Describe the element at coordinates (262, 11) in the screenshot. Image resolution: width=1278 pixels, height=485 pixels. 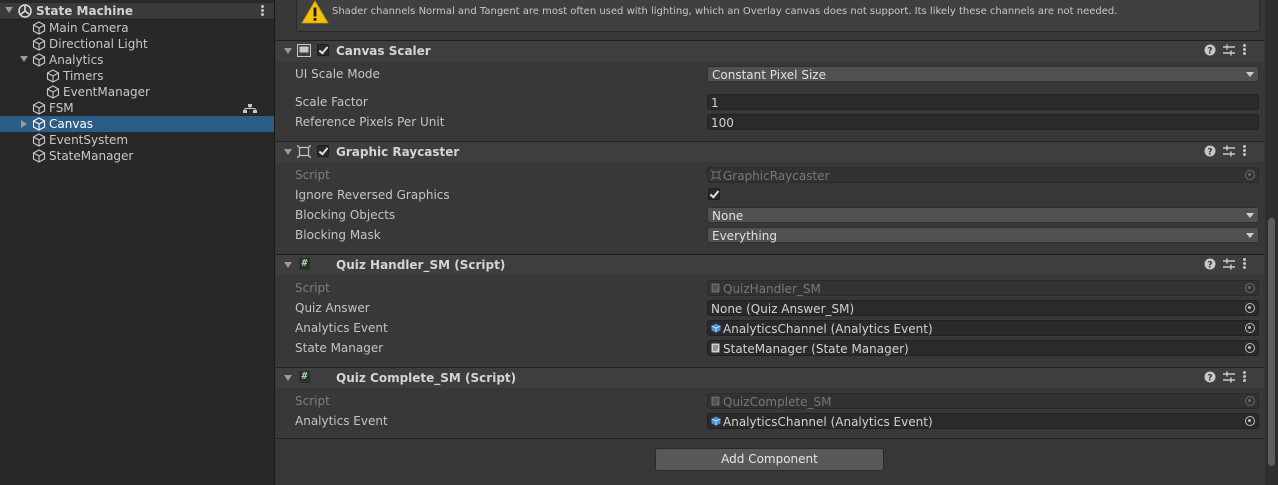
I see `scene-menu-icon` at that location.